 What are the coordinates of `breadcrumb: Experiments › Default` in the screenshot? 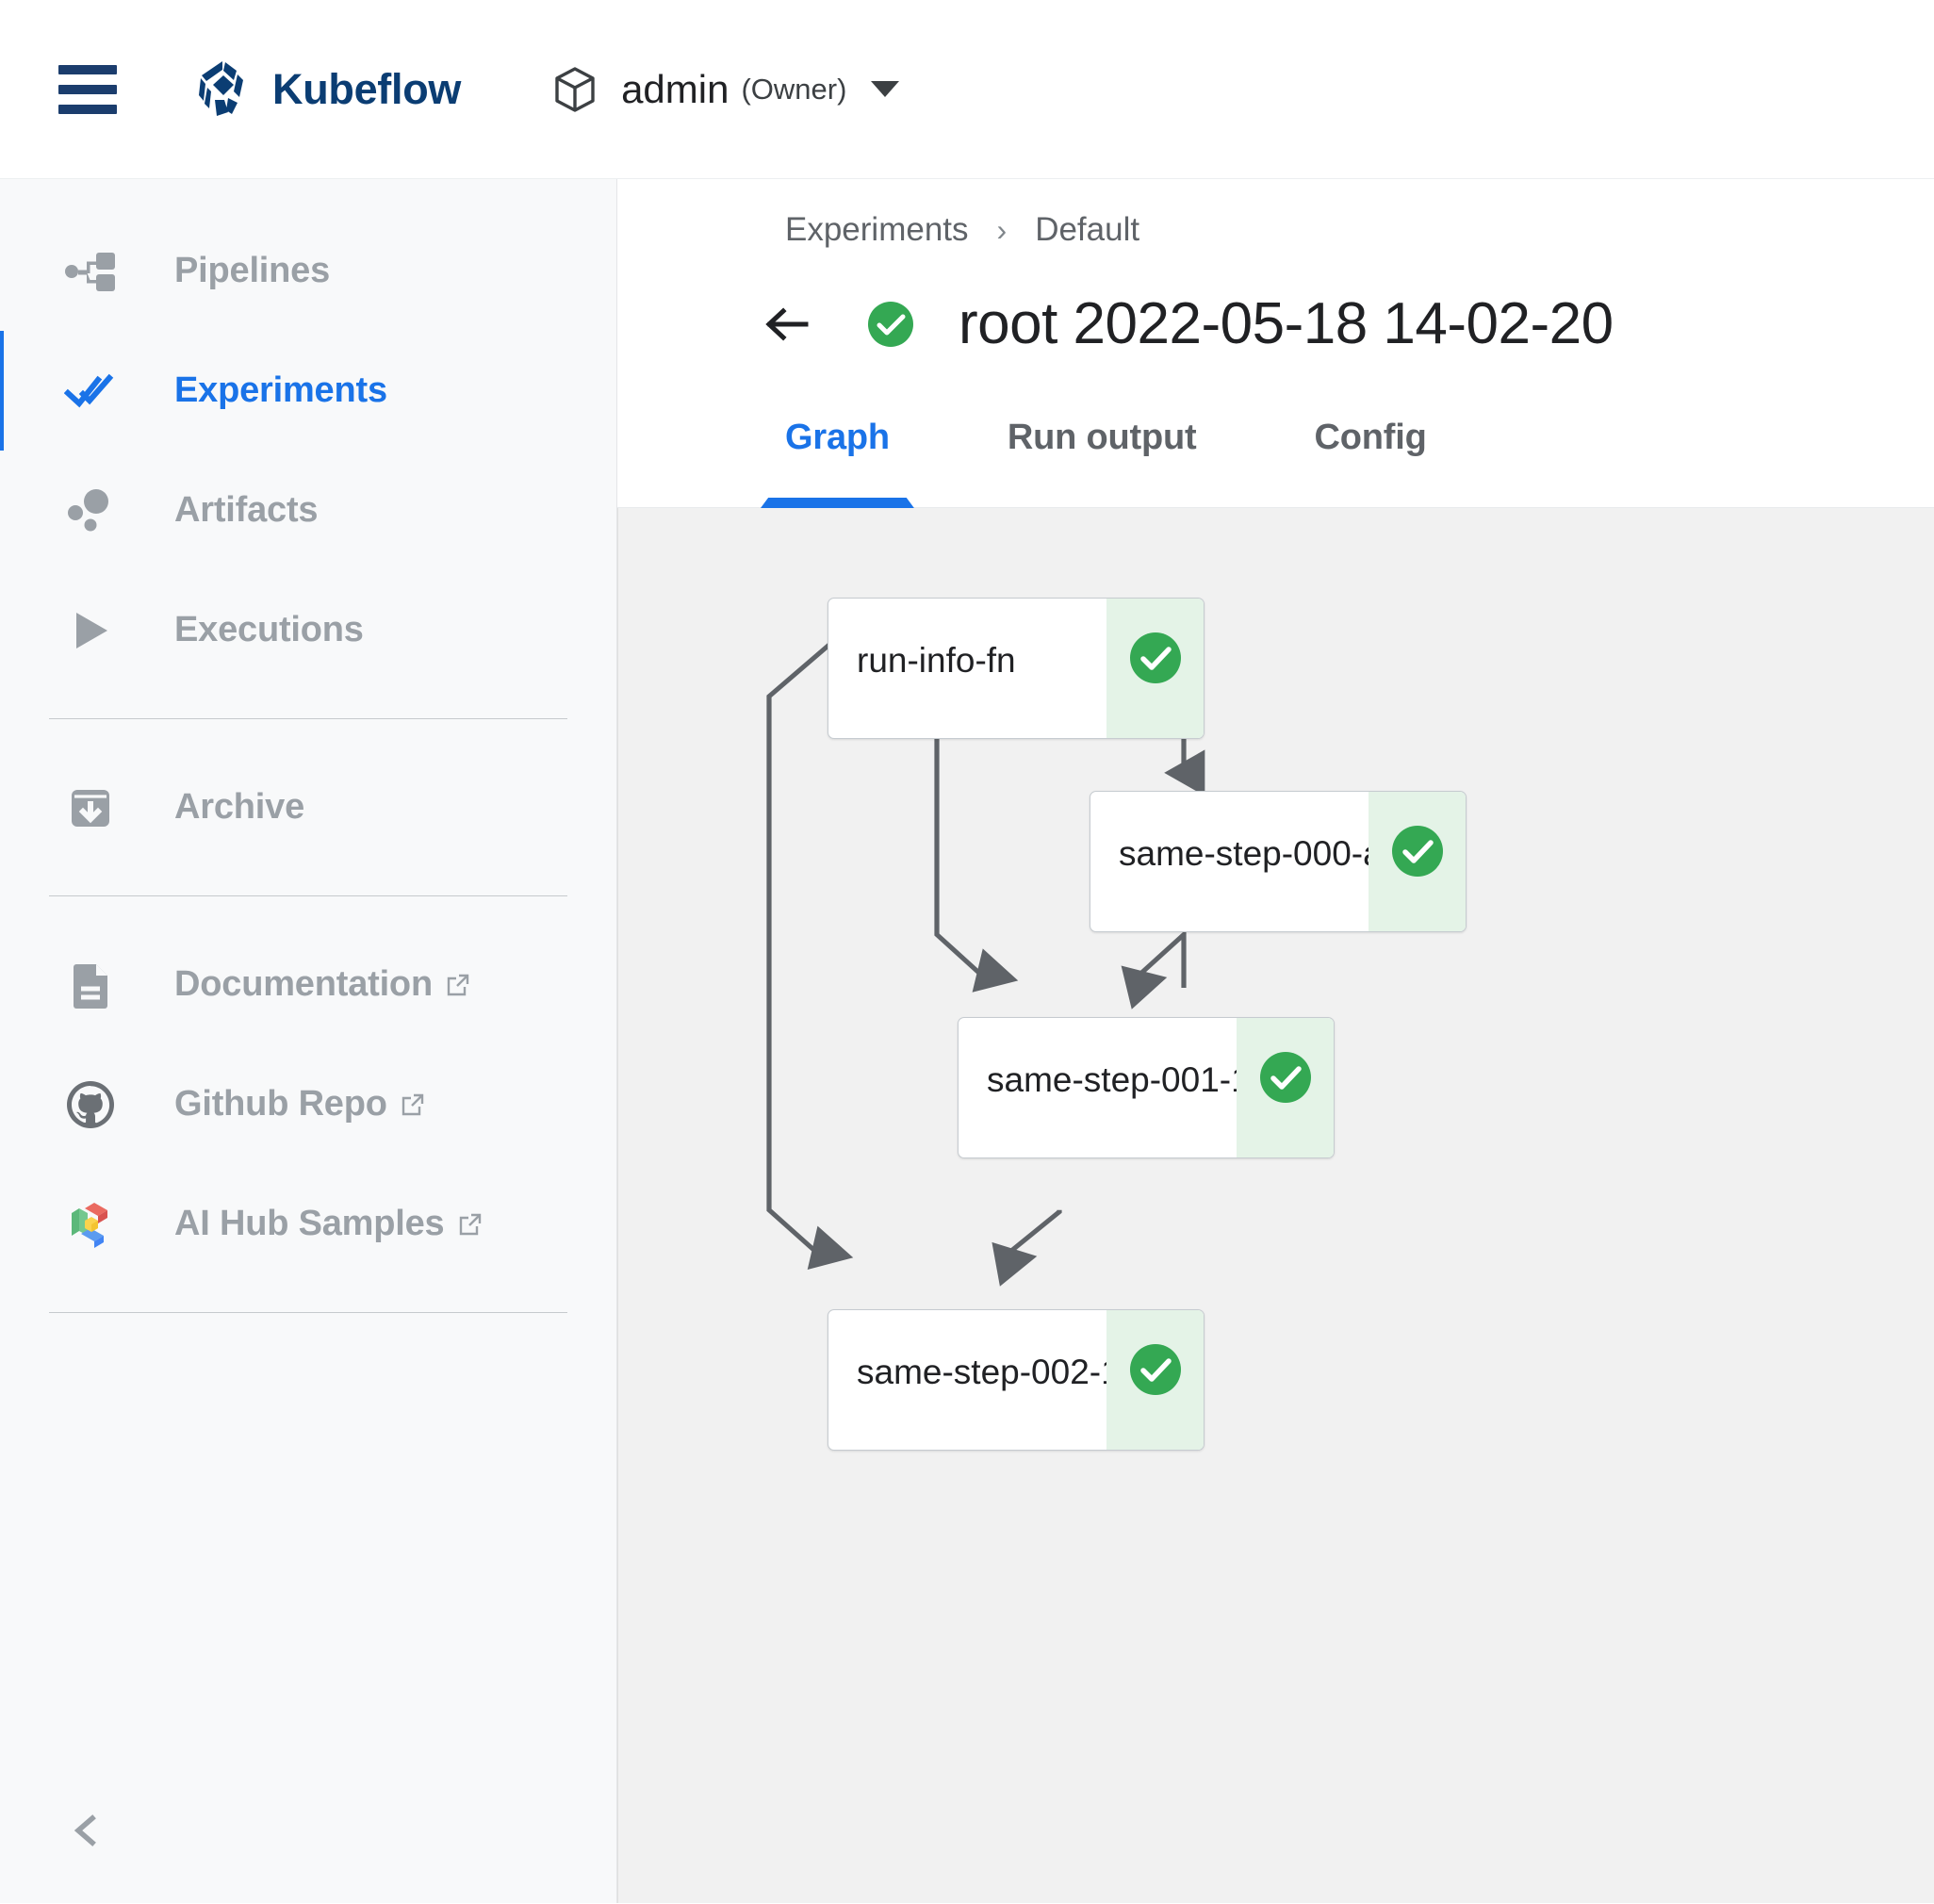 It's located at (1276, 214).